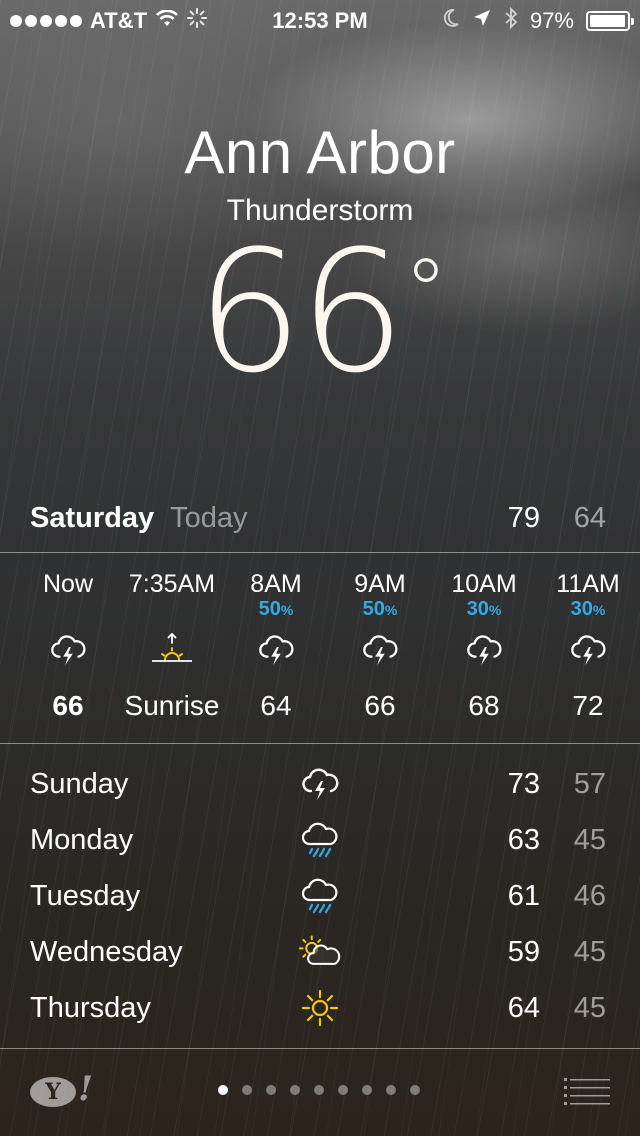 The image size is (640, 1136). I want to click on daily-forecast-row: Wednesday 59 45, so click(318, 952).